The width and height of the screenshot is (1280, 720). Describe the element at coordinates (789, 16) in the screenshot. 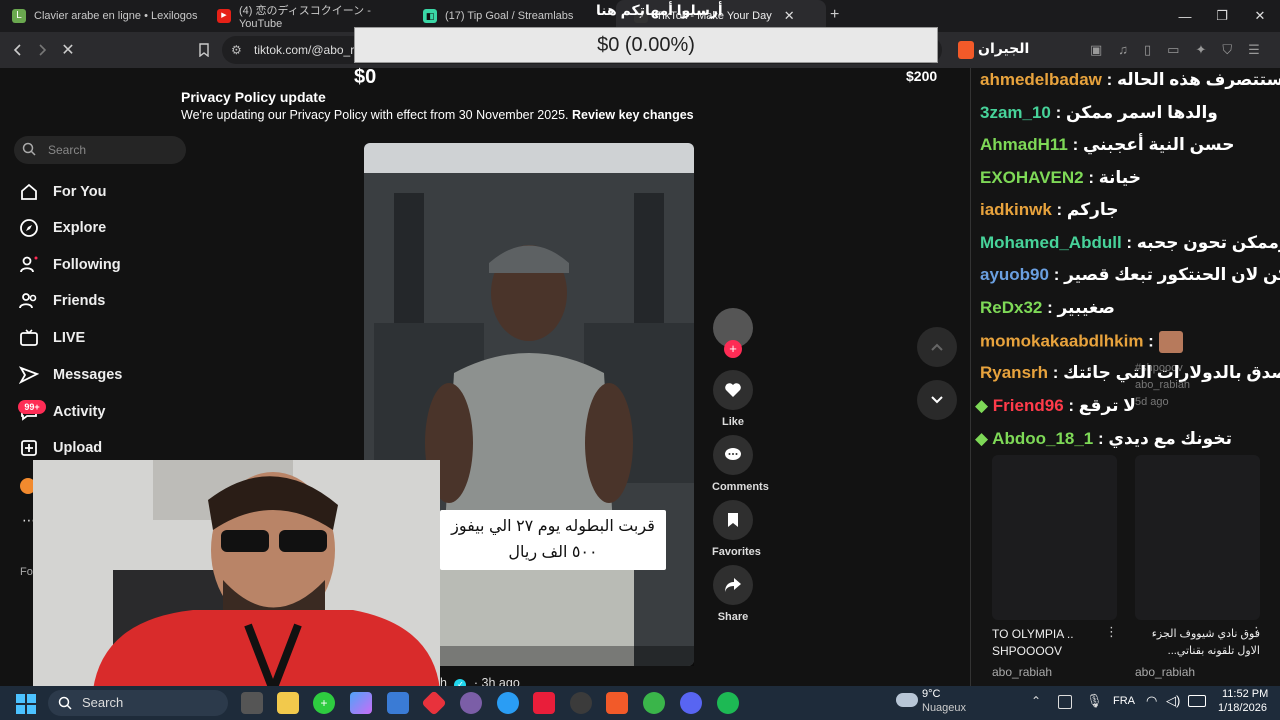

I see `close-tab-icon: ✕` at that location.